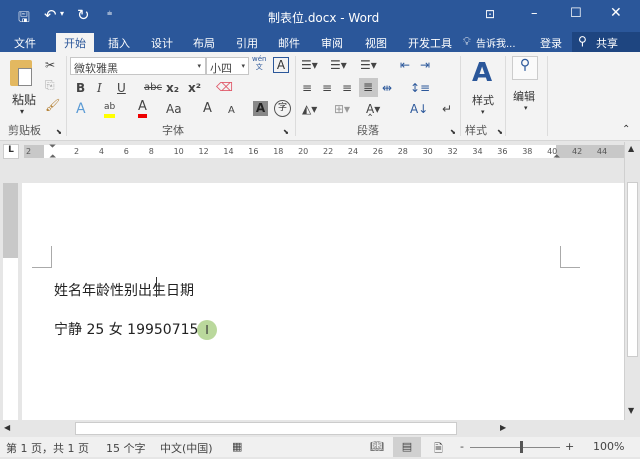  Describe the element at coordinates (207, 109) in the screenshot. I see `grow-font-button: A` at that location.